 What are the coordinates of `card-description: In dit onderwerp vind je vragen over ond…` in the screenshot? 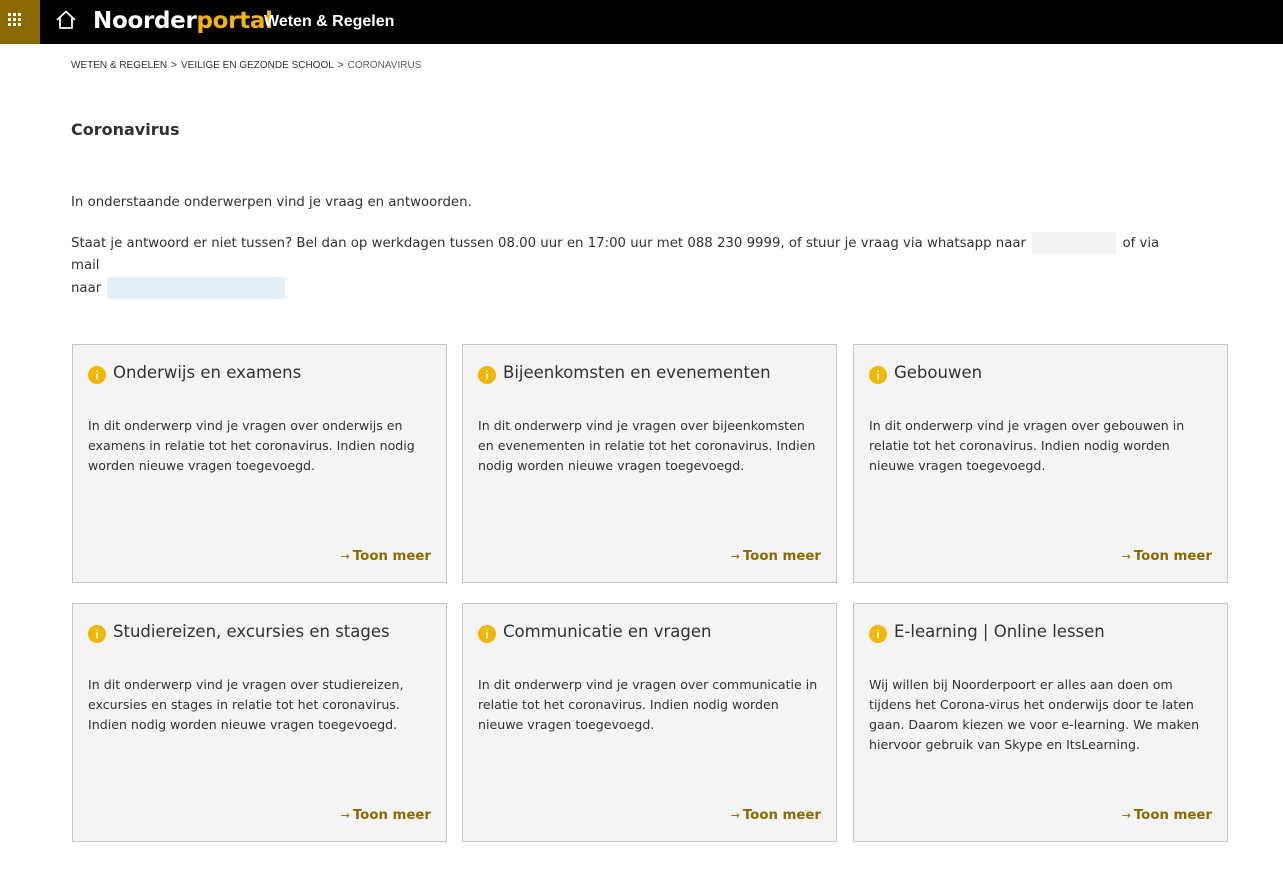 It's located at (251, 445).